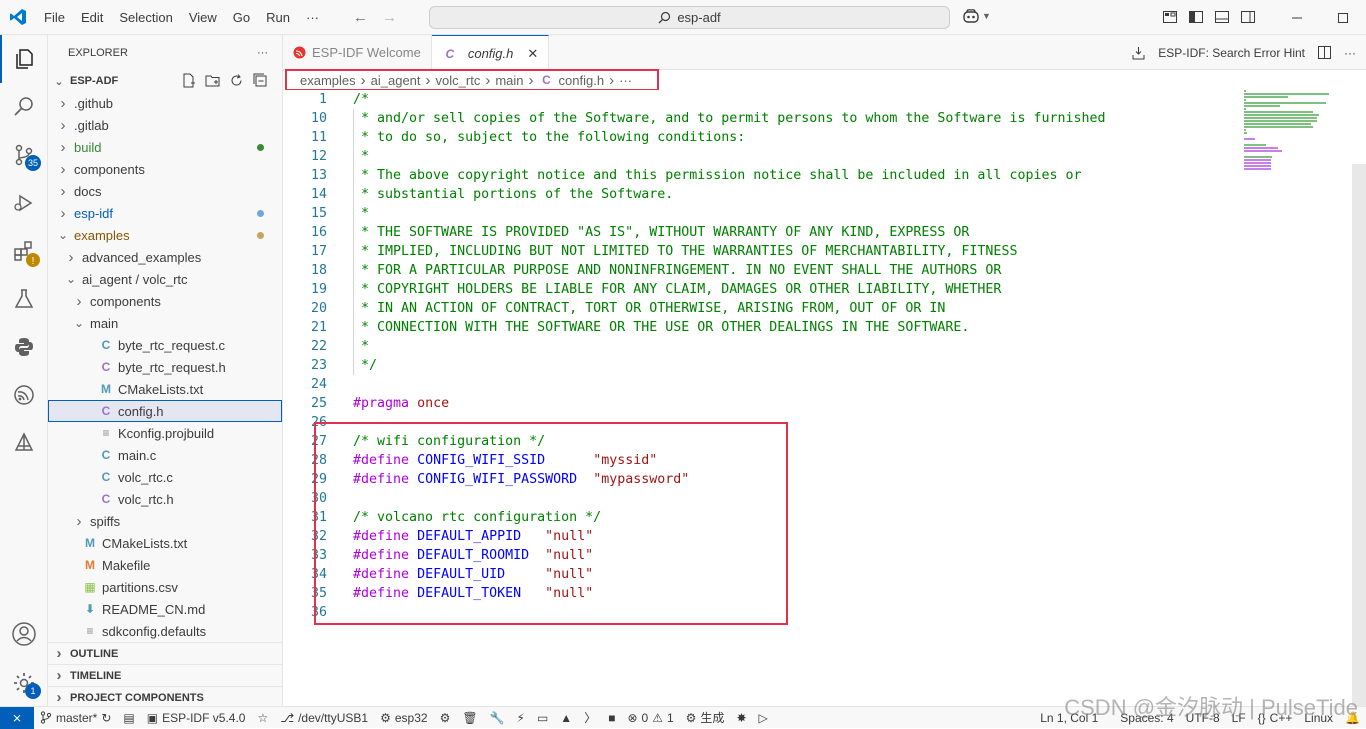 Image resolution: width=1366 pixels, height=729 pixels. What do you see at coordinates (24, 203) in the screenshot?
I see `run-debug-icon` at bounding box center [24, 203].